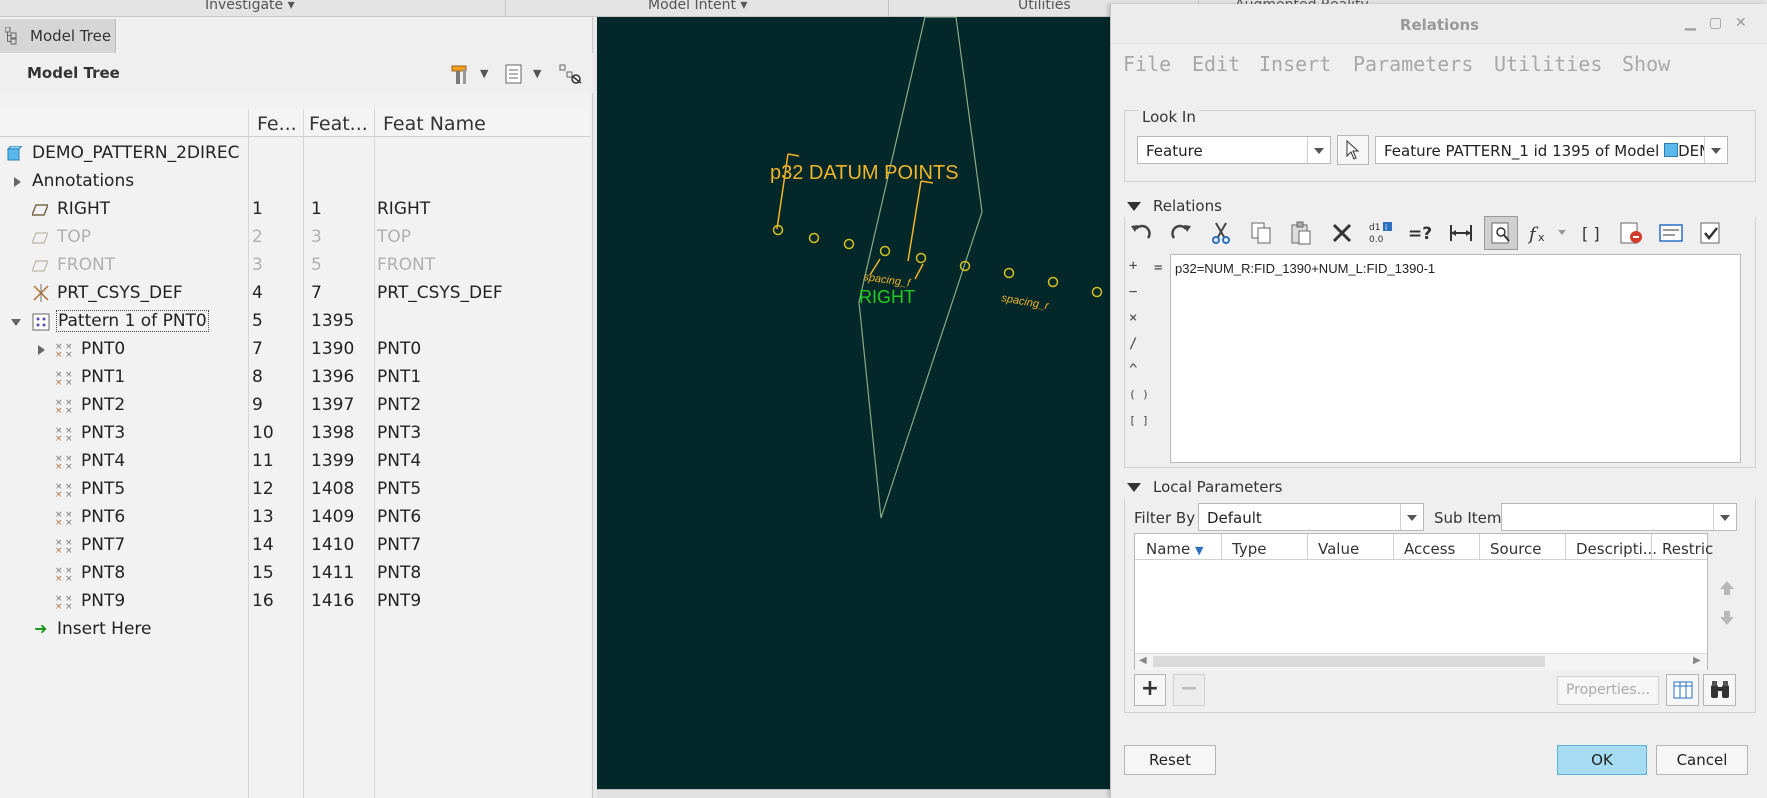  I want to click on menu-parameters: Parameters, so click(1413, 64).